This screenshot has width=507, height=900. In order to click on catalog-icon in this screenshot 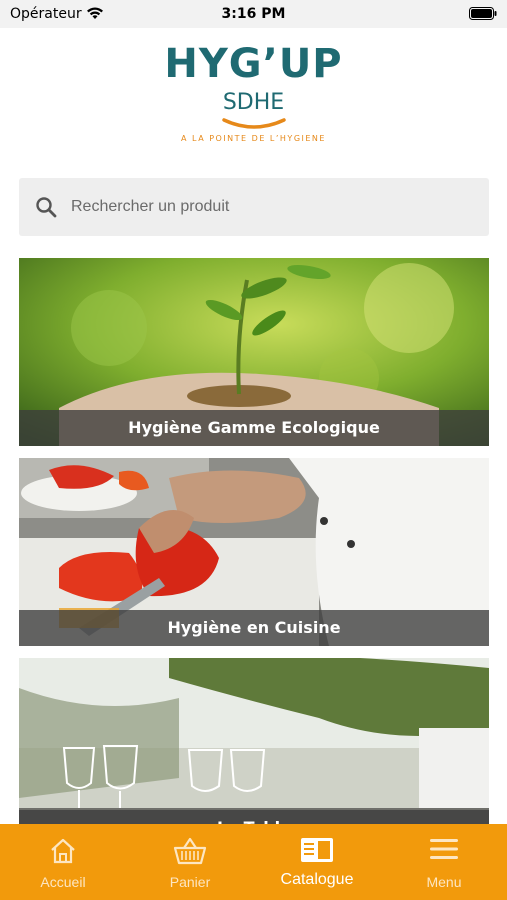, I will do `click(317, 850)`.